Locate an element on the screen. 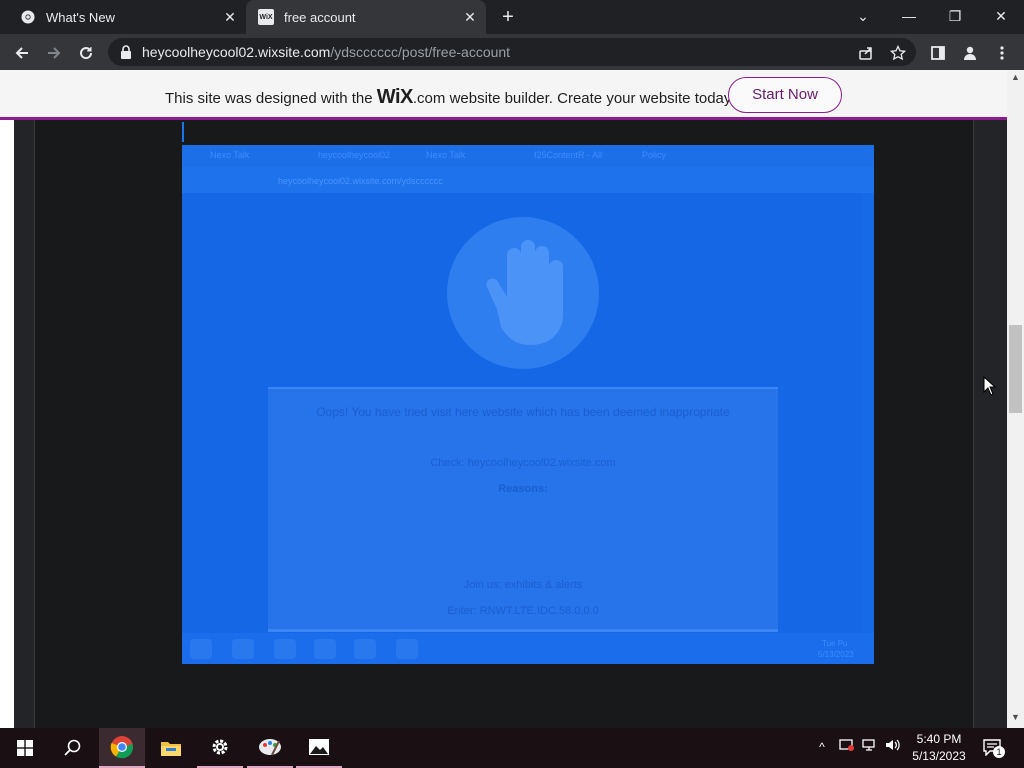 The width and height of the screenshot is (1024, 768). security-alert-icon is located at coordinates (847, 747).